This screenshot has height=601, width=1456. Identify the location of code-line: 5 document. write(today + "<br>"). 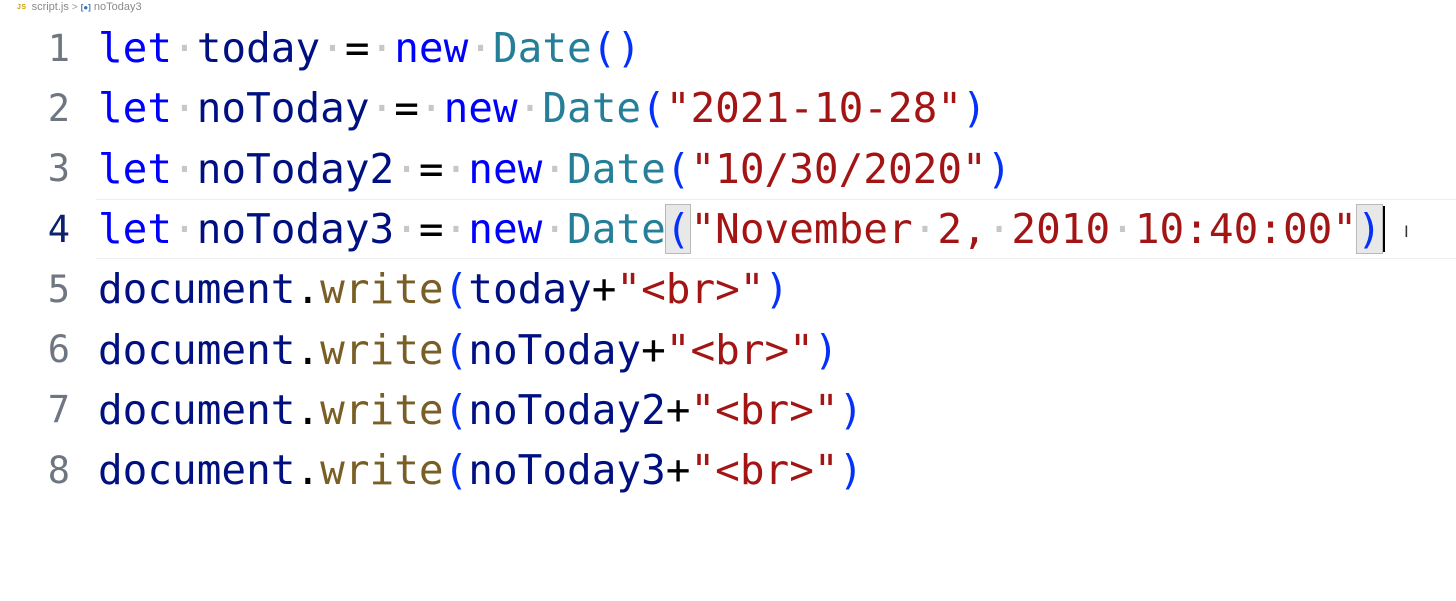
(728, 289).